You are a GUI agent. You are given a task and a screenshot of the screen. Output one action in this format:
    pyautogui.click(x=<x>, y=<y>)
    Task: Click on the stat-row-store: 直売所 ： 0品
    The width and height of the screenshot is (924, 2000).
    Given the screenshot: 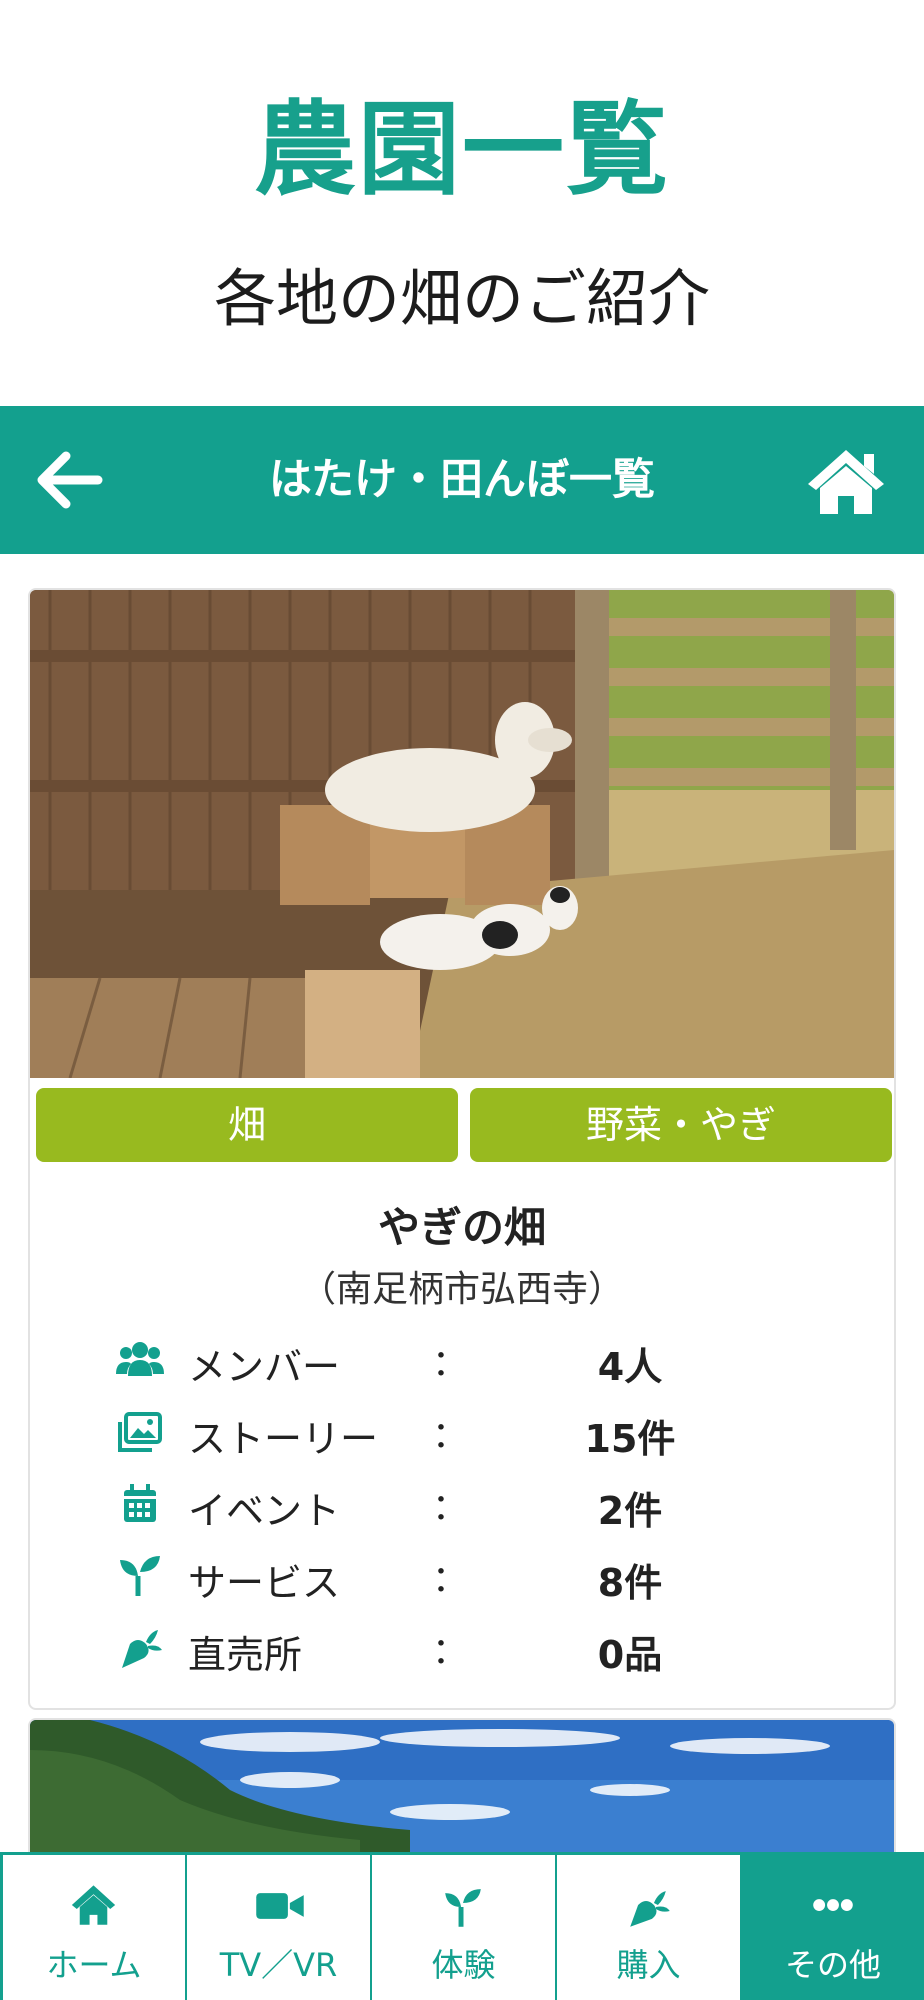 What is the action you would take?
    pyautogui.click(x=462, y=1648)
    